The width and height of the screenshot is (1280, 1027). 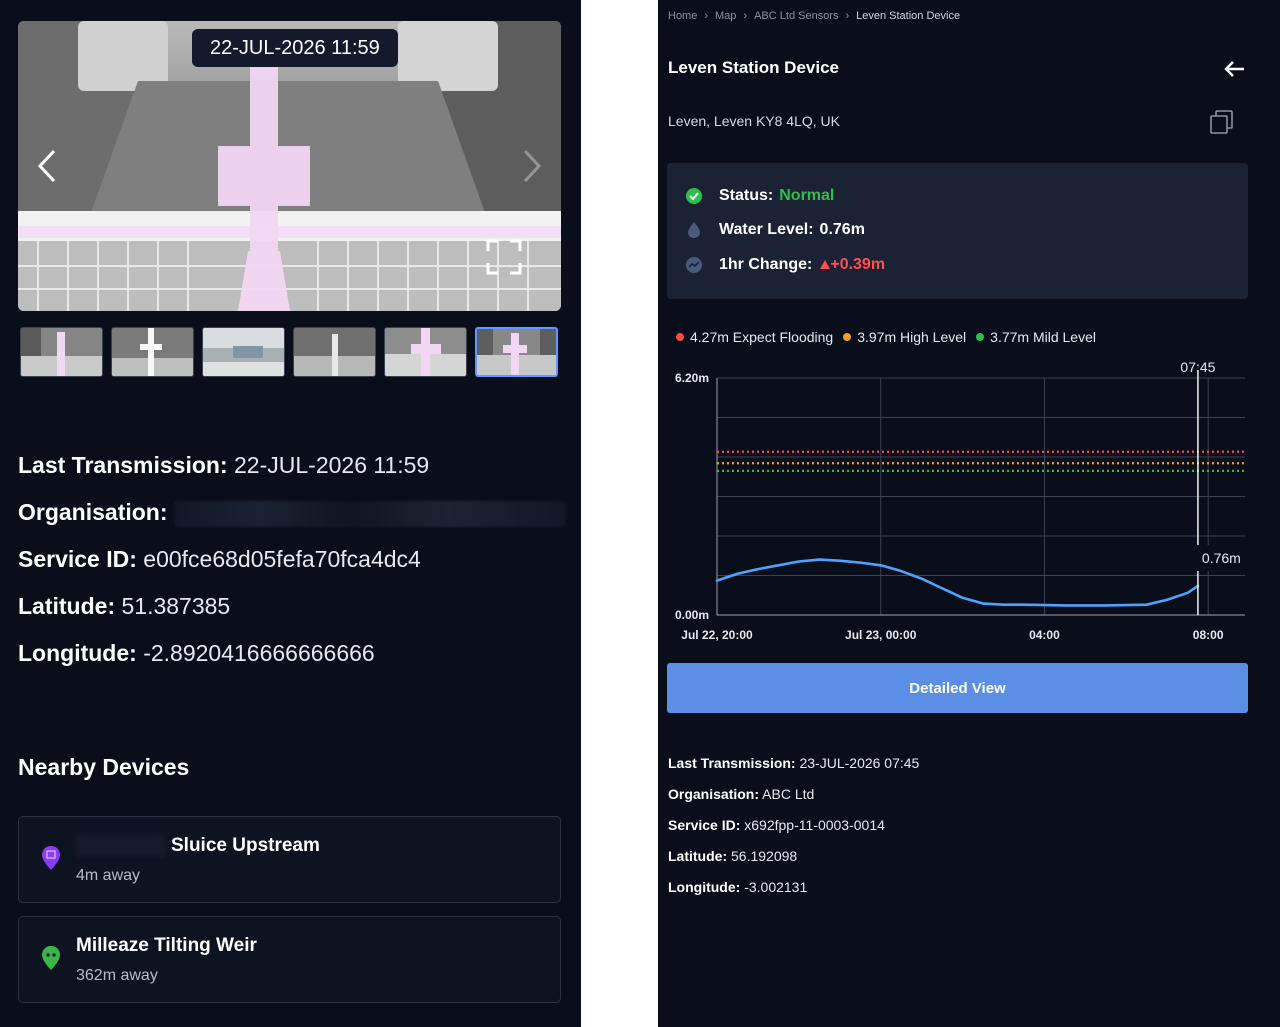 What do you see at coordinates (289, 859) in the screenshot?
I see `nearby-device-card: Sluice Upstream 4m away` at bounding box center [289, 859].